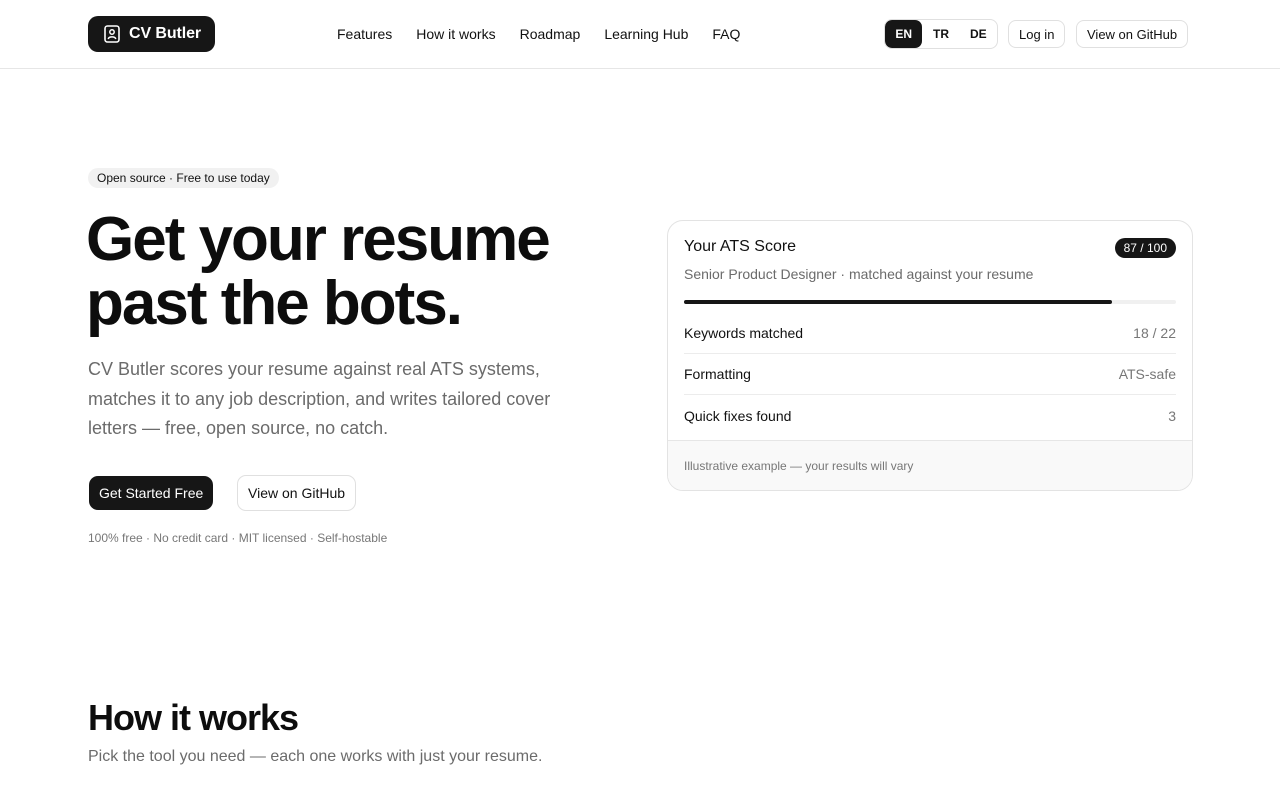  Describe the element at coordinates (183, 178) in the screenshot. I see `open-source-badge: Open source · Free to use today` at that location.